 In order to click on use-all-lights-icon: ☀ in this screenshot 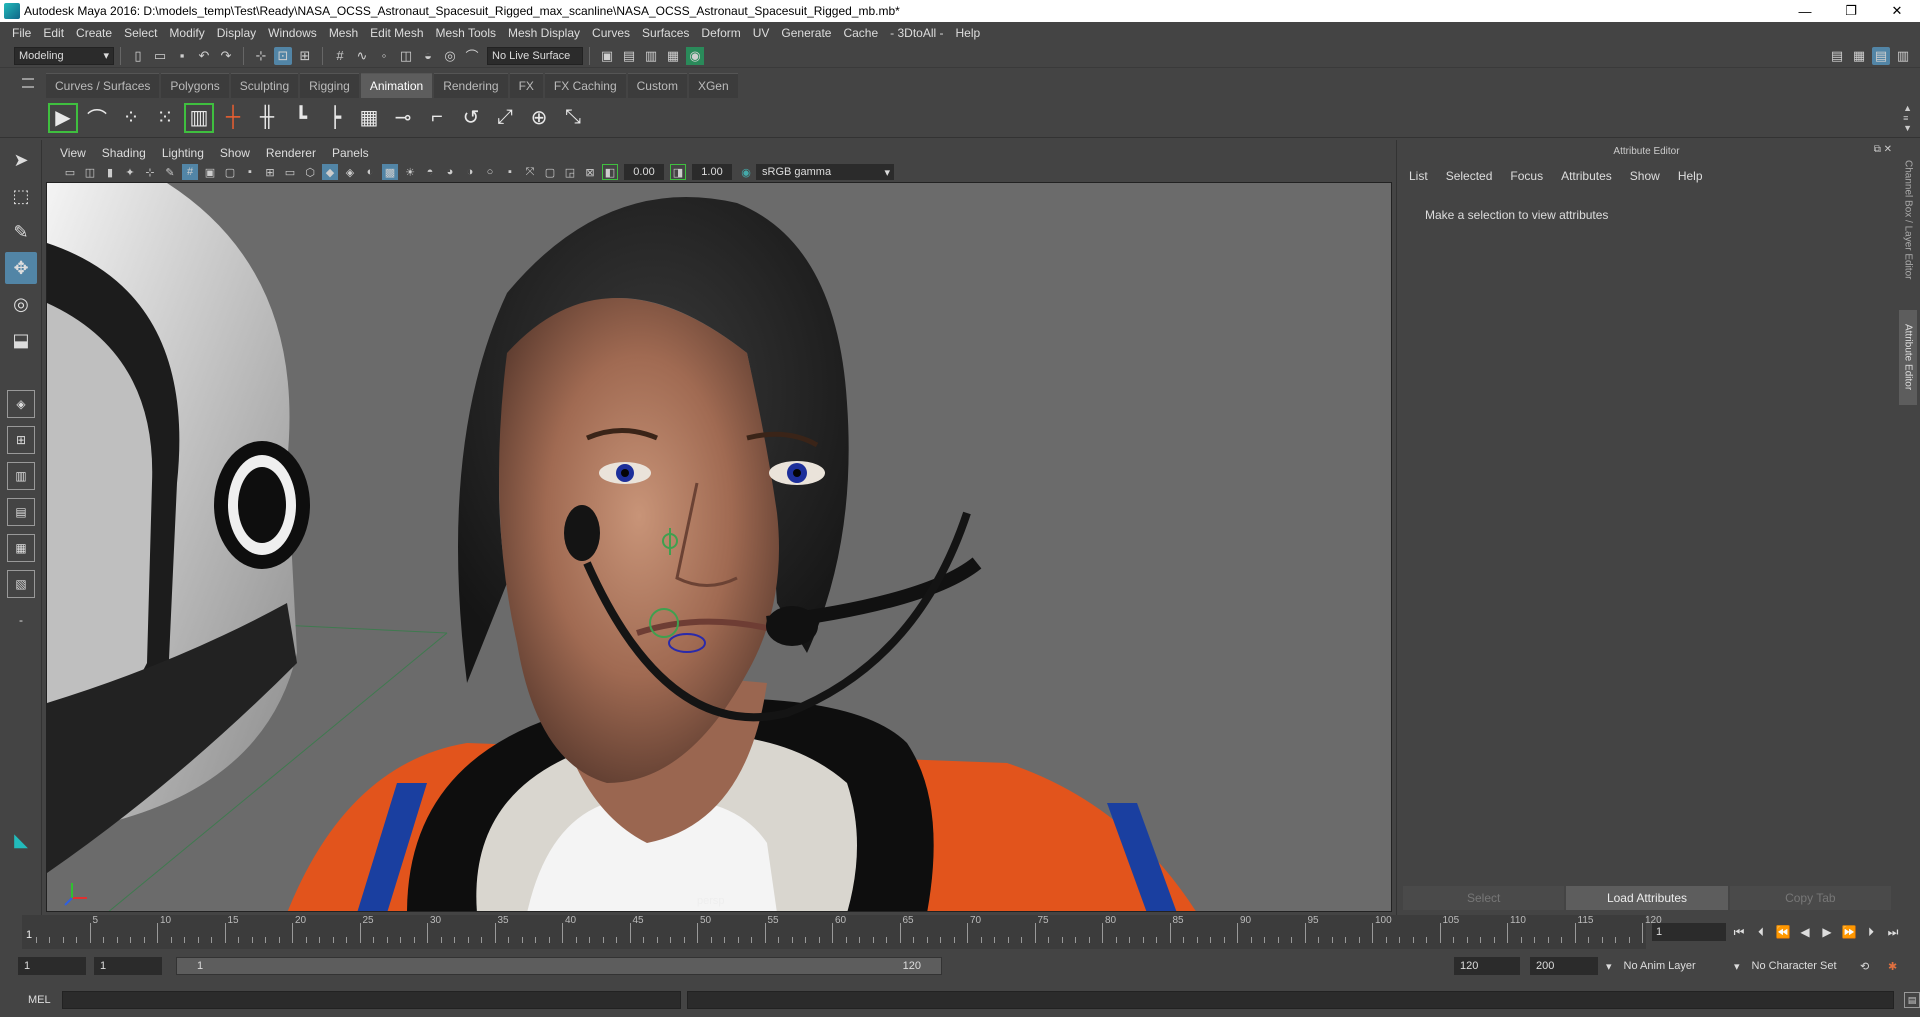, I will do `click(410, 172)`.